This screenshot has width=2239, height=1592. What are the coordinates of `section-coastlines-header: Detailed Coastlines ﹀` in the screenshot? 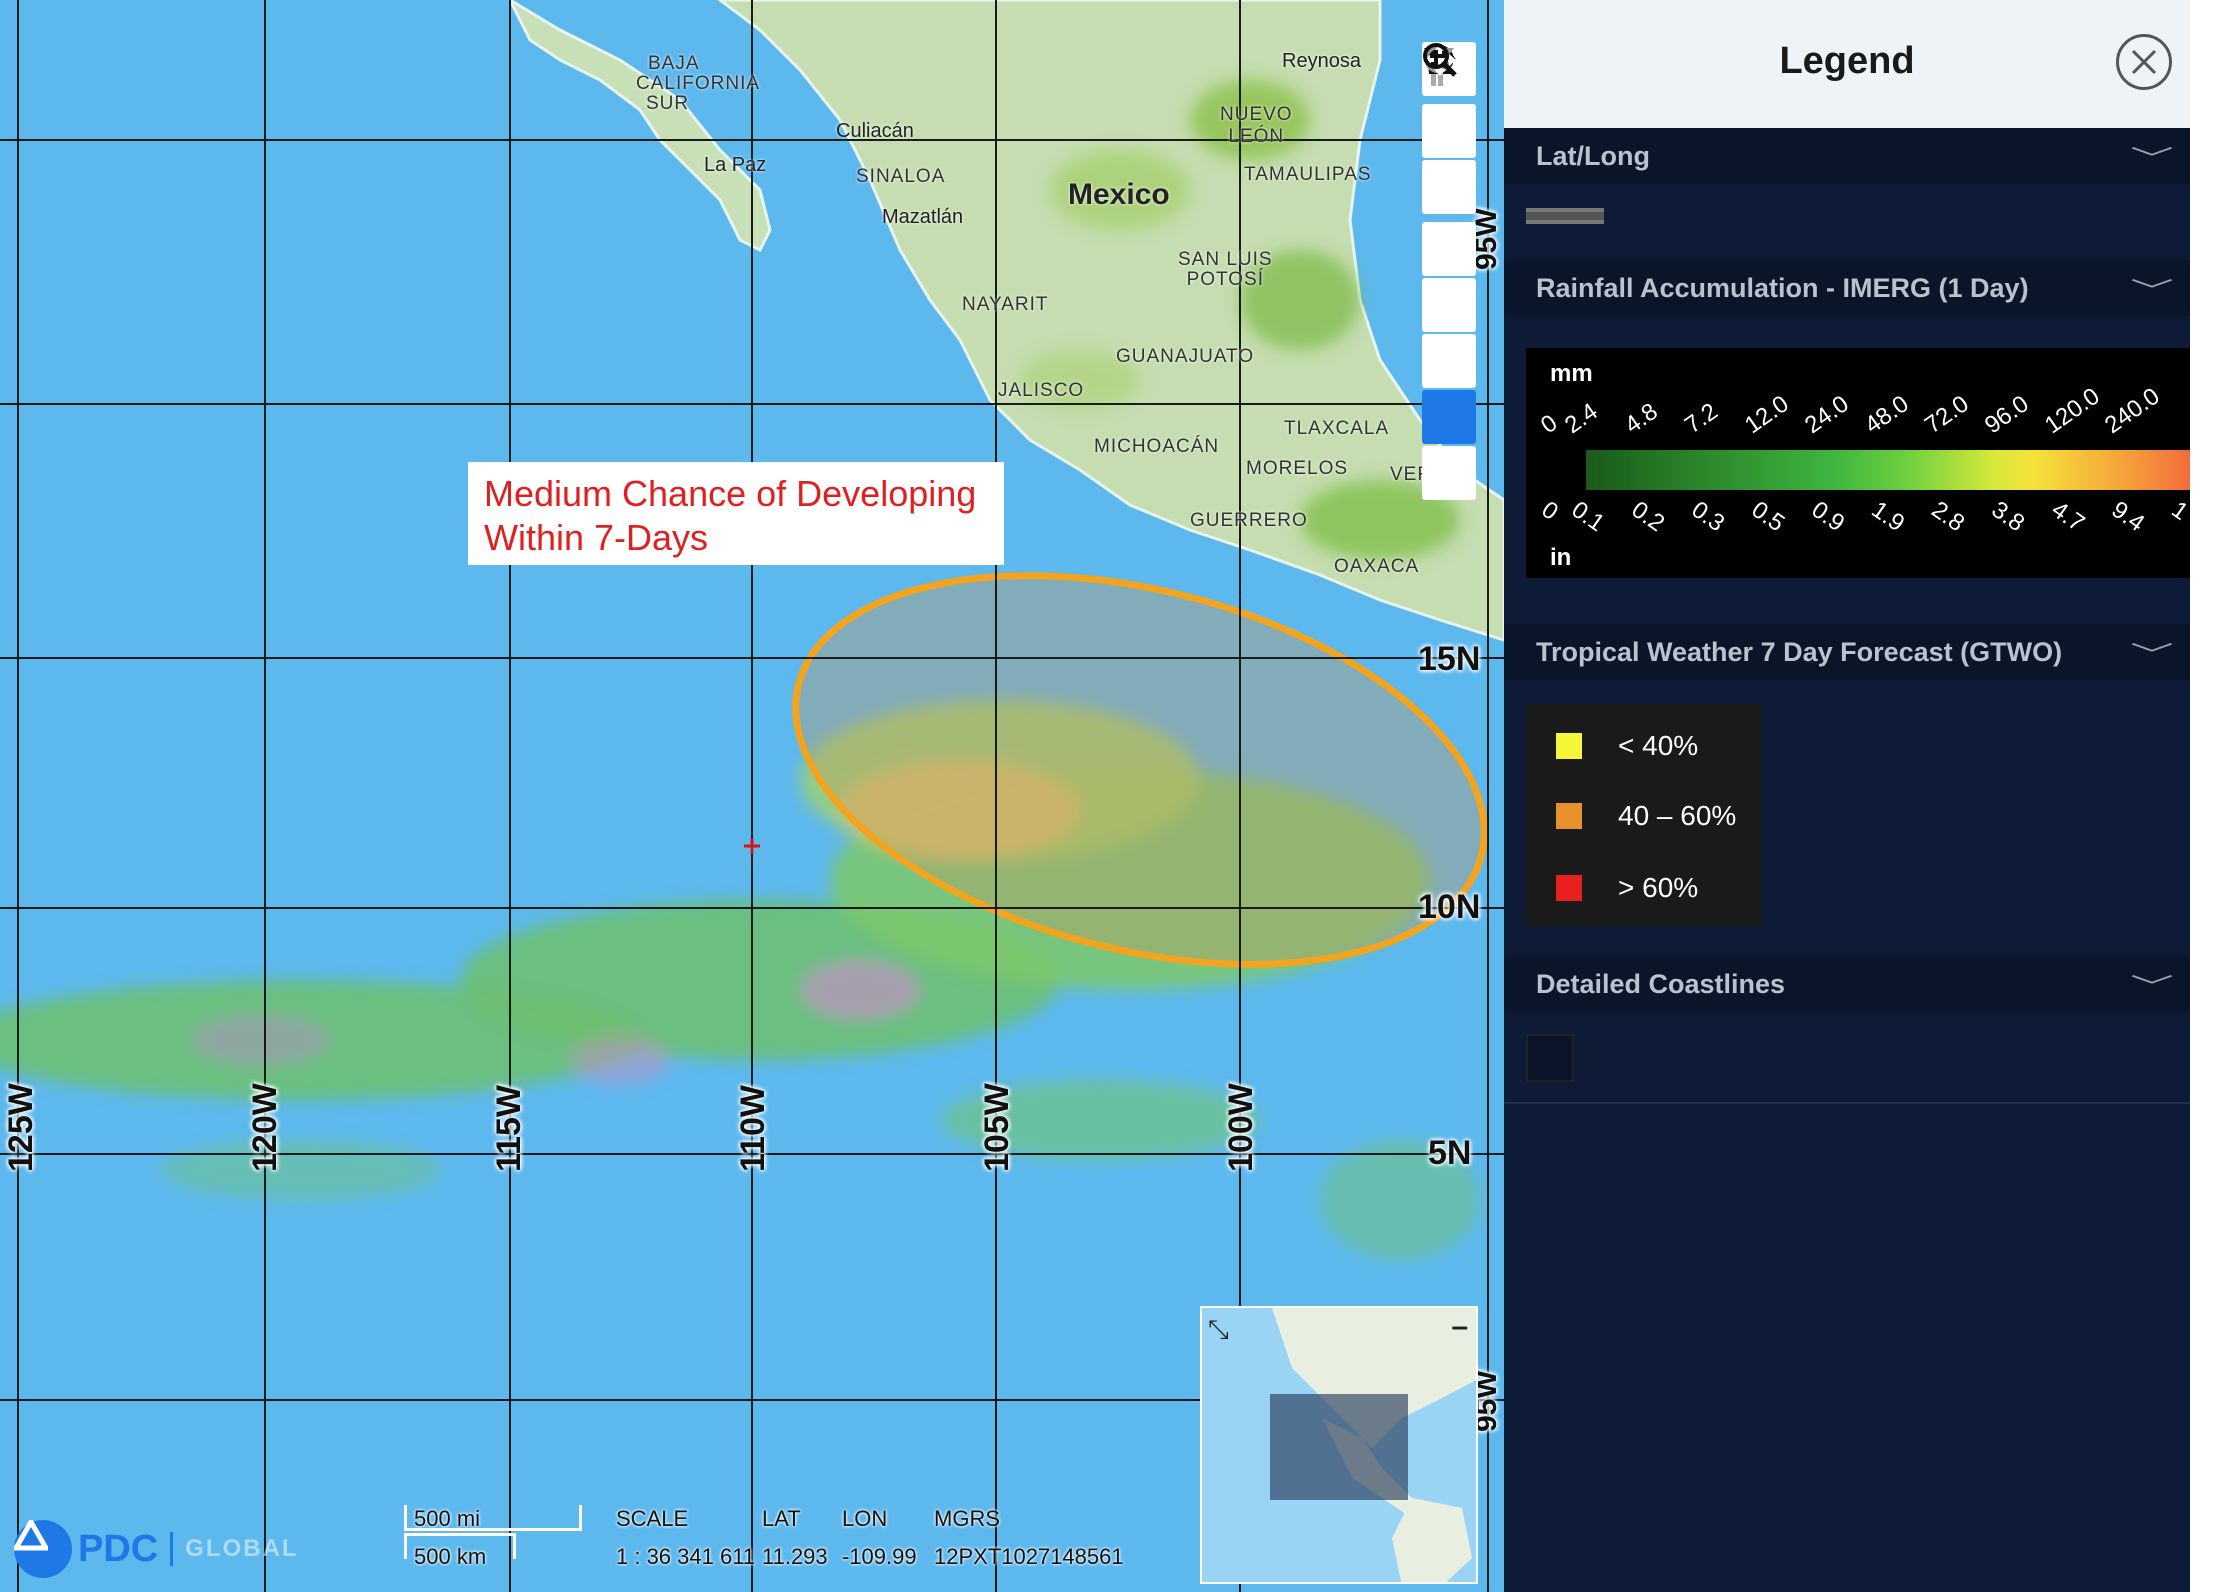 It's located at (1847, 984).